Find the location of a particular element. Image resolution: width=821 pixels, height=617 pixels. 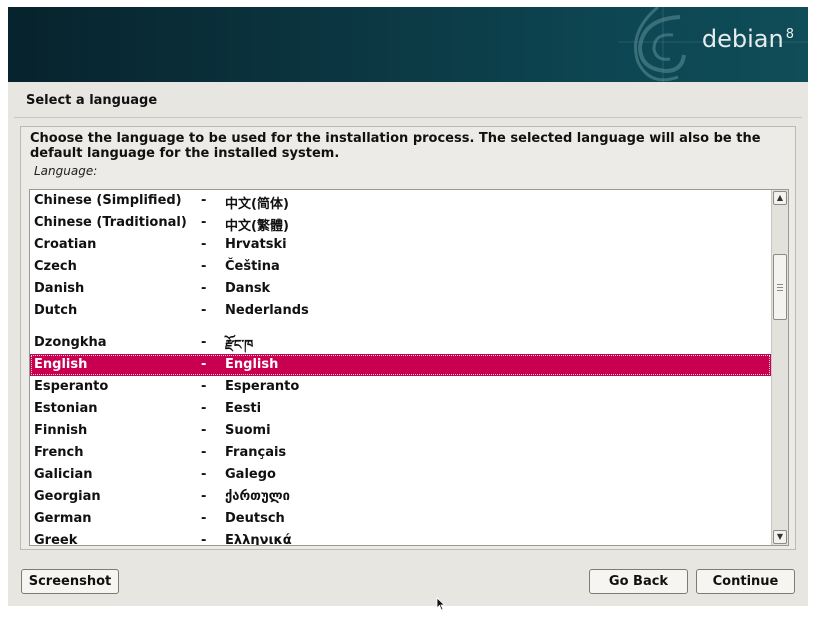

language-name: Galician is located at coordinates (63, 474).